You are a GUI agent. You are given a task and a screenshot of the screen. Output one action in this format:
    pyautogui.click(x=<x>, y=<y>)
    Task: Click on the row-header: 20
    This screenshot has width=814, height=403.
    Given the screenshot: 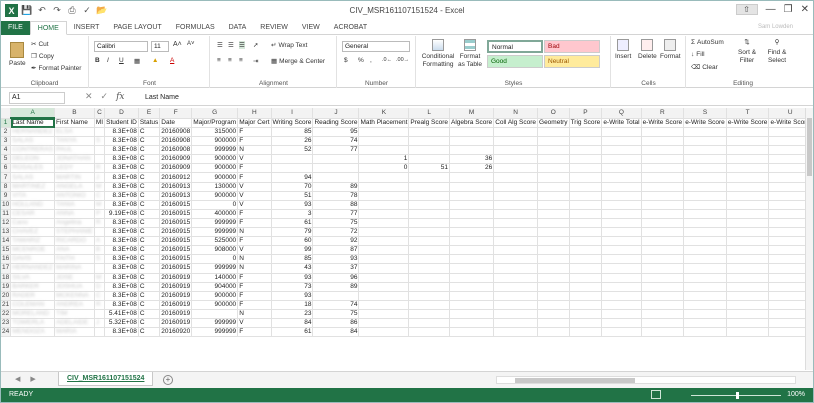 What is the action you would take?
    pyautogui.click(x=6, y=296)
    